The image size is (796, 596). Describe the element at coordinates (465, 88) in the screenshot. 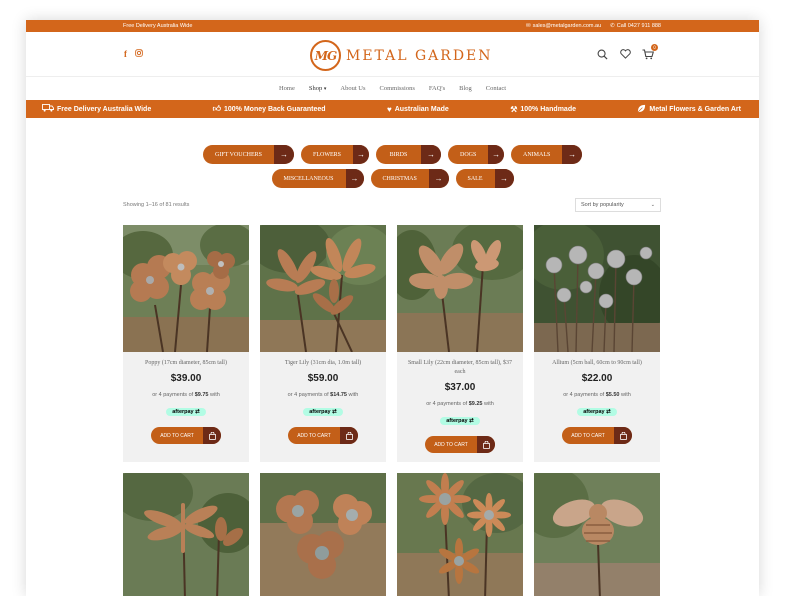

I see `nav-blog: Blog` at that location.